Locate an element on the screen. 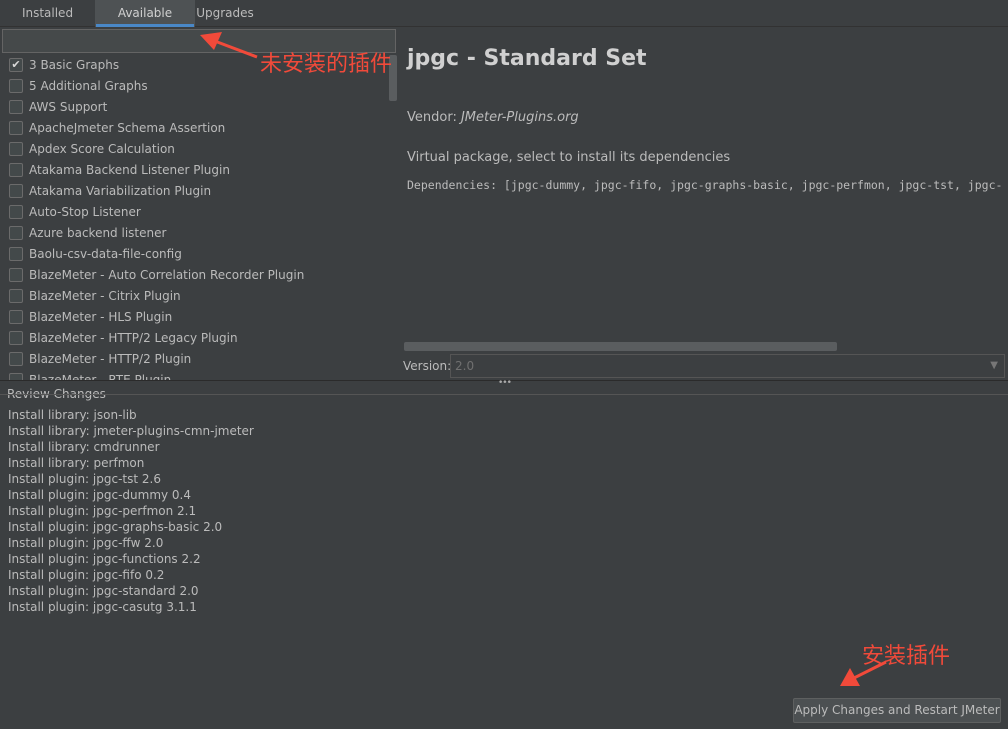 This screenshot has width=1008, height=729. plugin-title: jpgc - Standard Set is located at coordinates (527, 58).